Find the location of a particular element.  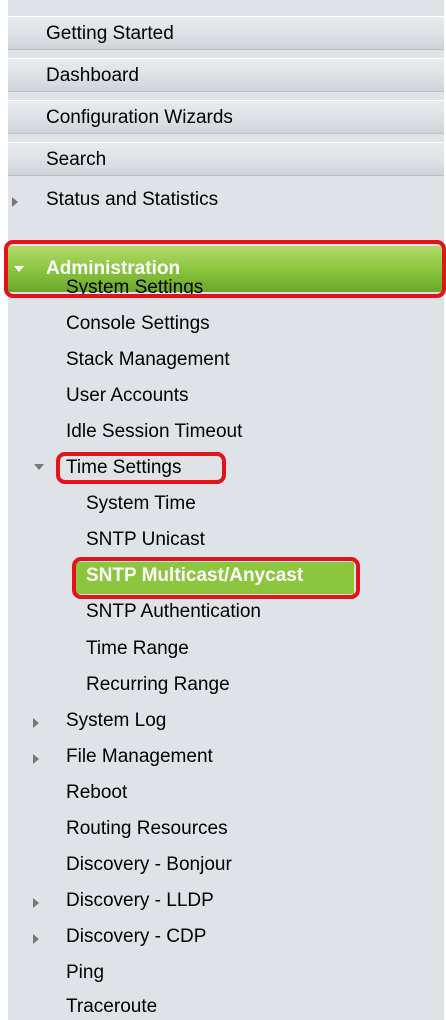

nav-recurring-range: Recurring Range is located at coordinates (226, 685).